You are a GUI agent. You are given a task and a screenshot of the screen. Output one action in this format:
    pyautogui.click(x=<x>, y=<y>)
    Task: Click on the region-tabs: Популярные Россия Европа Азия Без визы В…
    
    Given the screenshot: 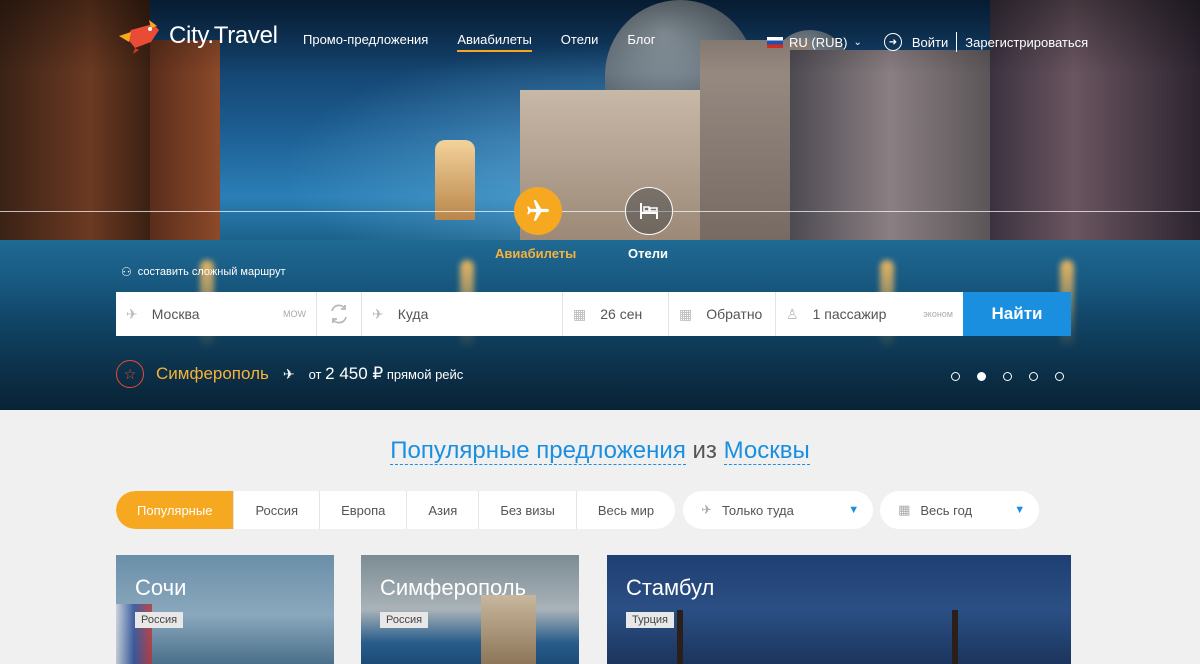 What is the action you would take?
    pyautogui.click(x=396, y=510)
    